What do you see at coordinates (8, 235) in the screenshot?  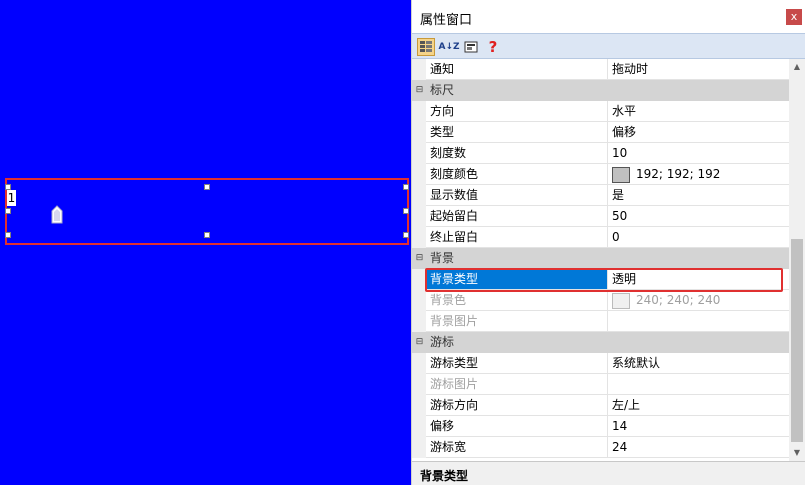 I see `resize-handle-bl` at bounding box center [8, 235].